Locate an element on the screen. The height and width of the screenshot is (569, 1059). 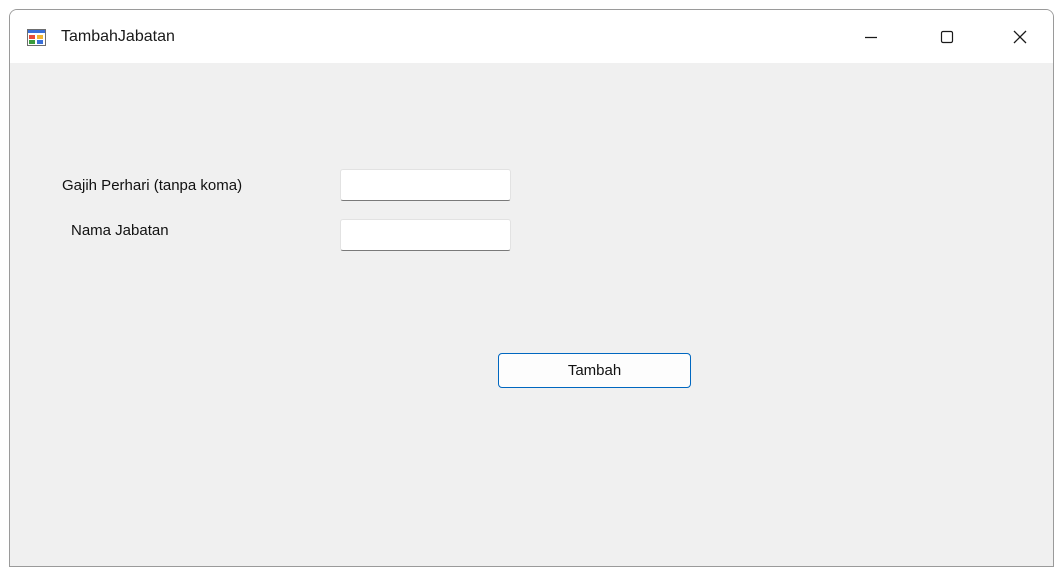
maximize-icon is located at coordinates (947, 37).